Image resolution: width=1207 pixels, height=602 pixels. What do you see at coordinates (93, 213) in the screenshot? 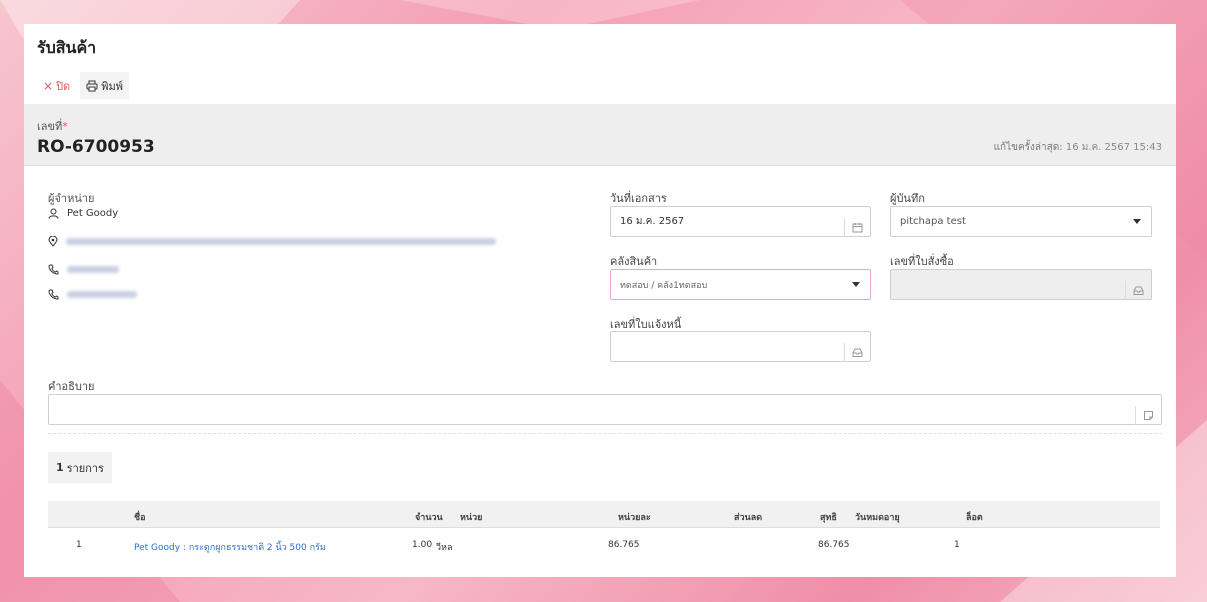
I see `vendor-name: Pet Goody` at bounding box center [93, 213].